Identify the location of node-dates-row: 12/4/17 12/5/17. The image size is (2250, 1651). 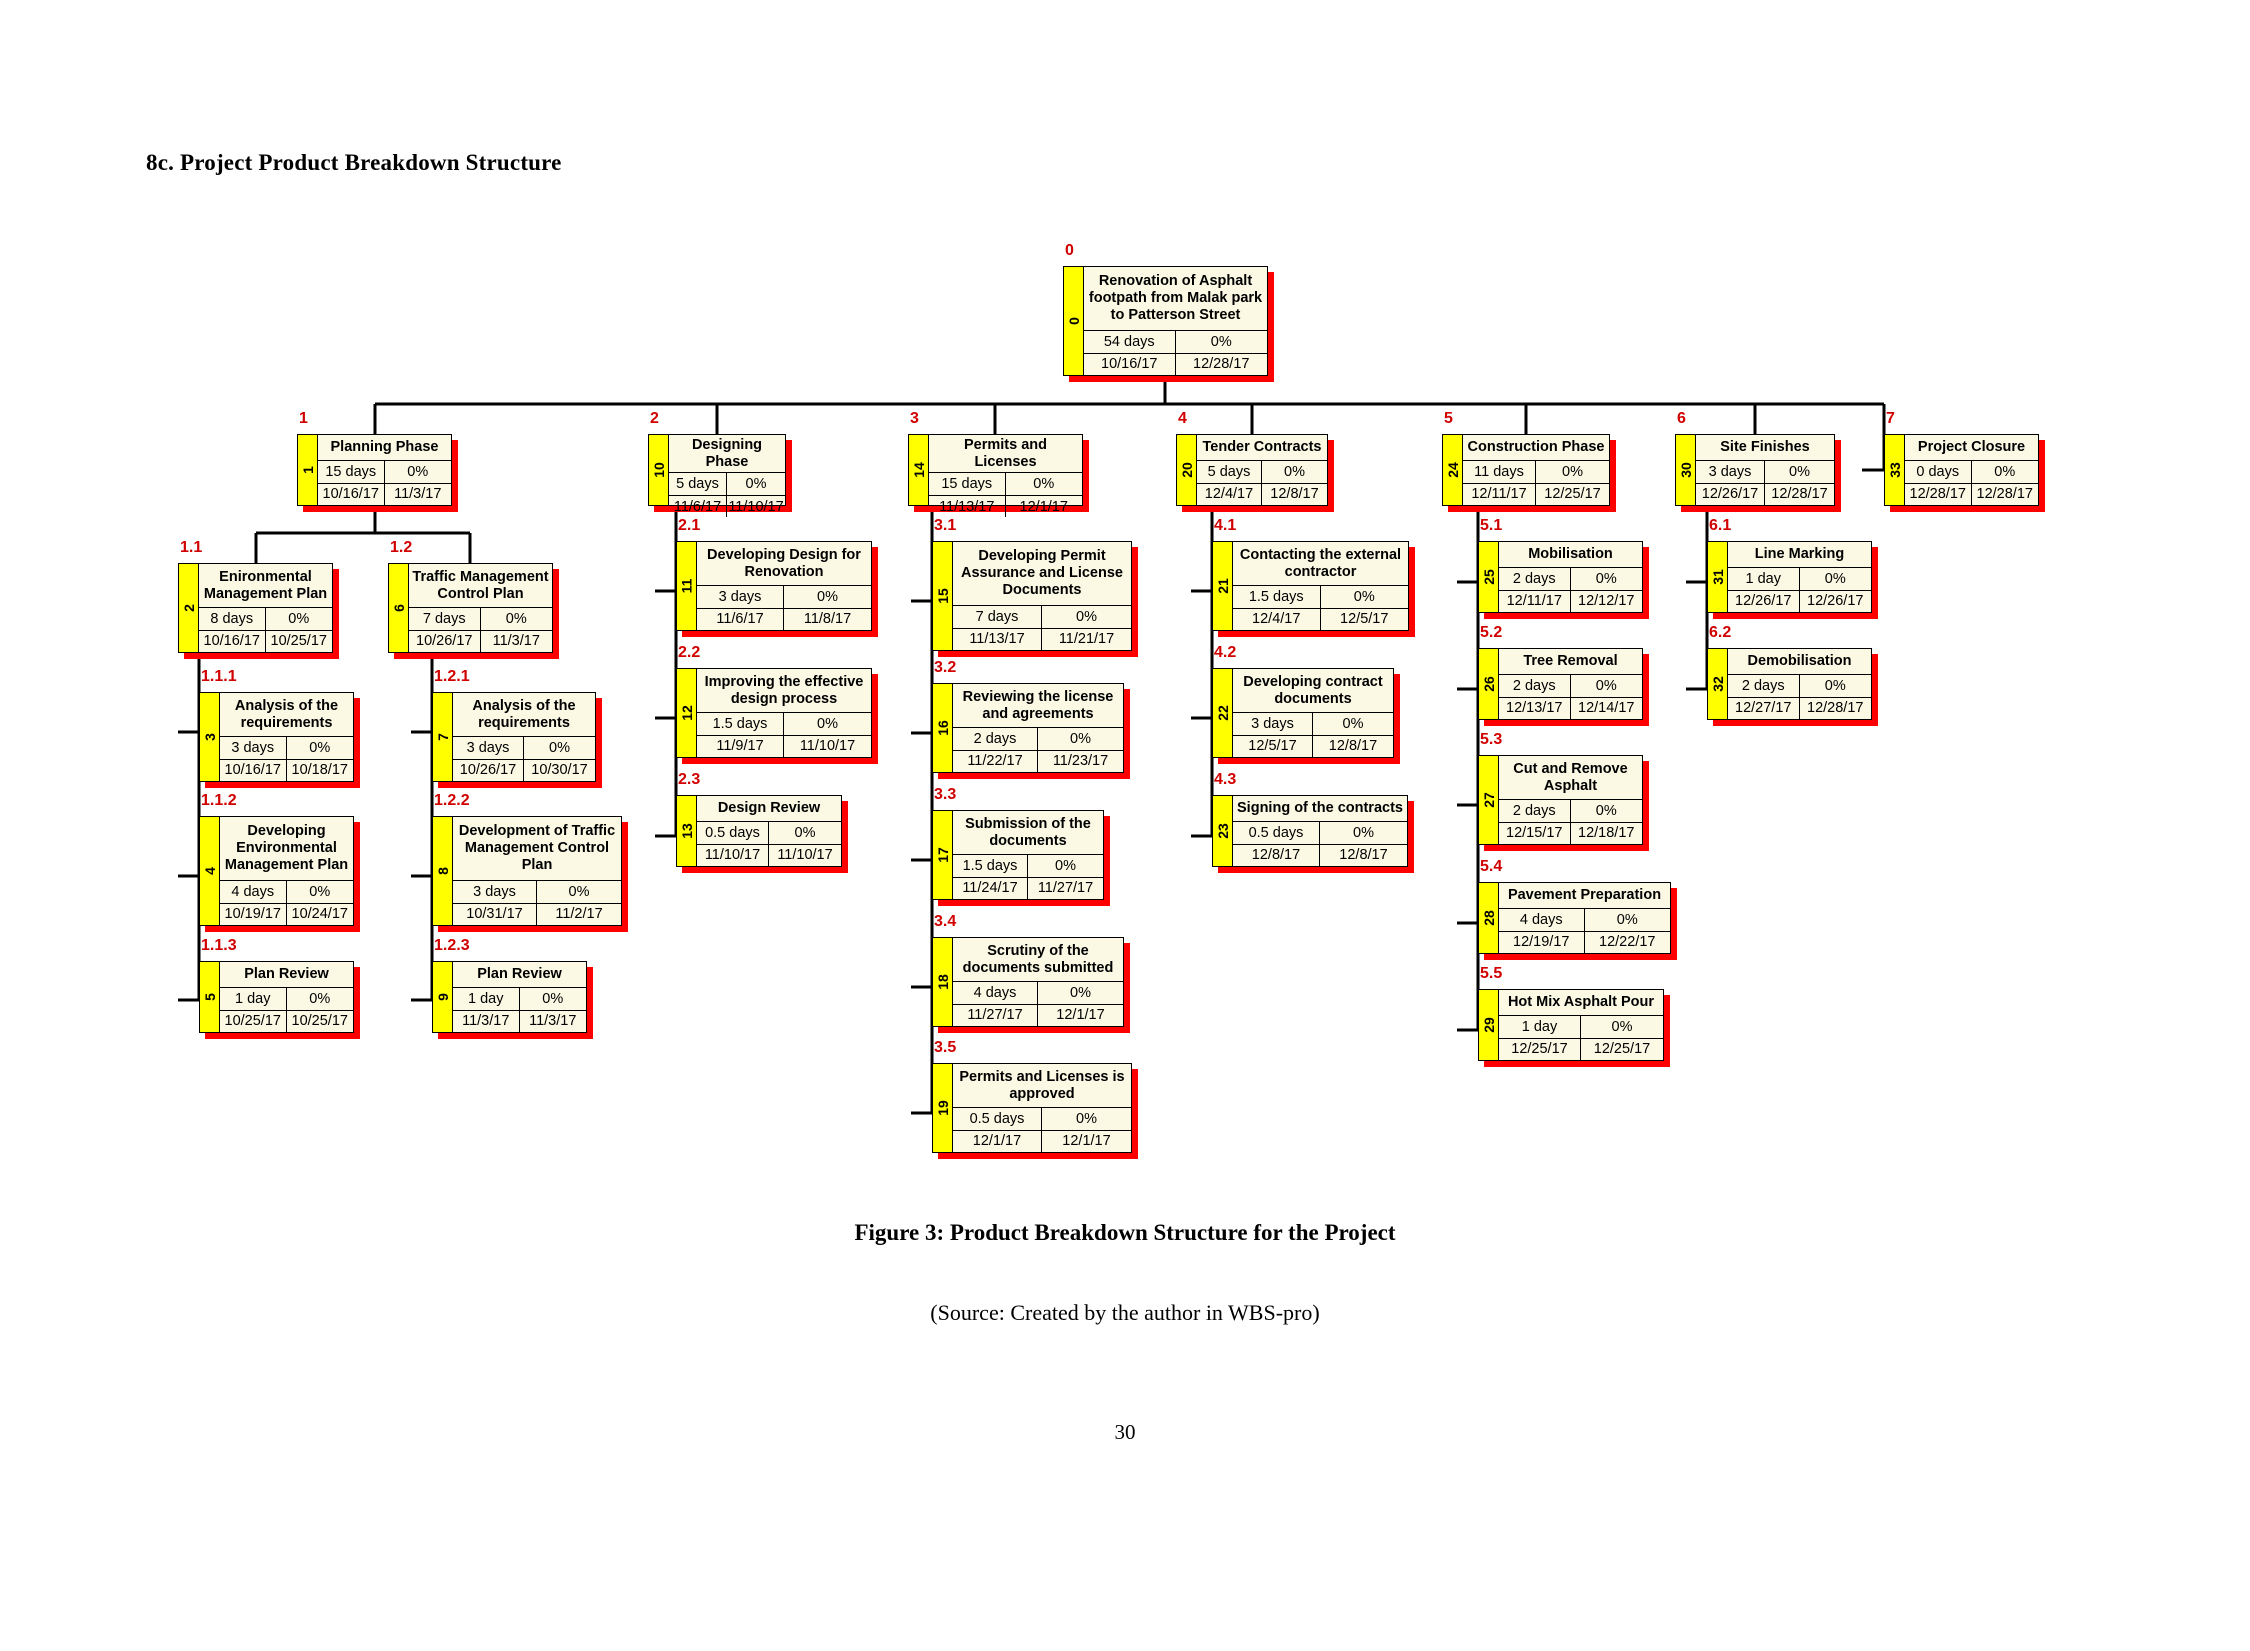
(1320, 619).